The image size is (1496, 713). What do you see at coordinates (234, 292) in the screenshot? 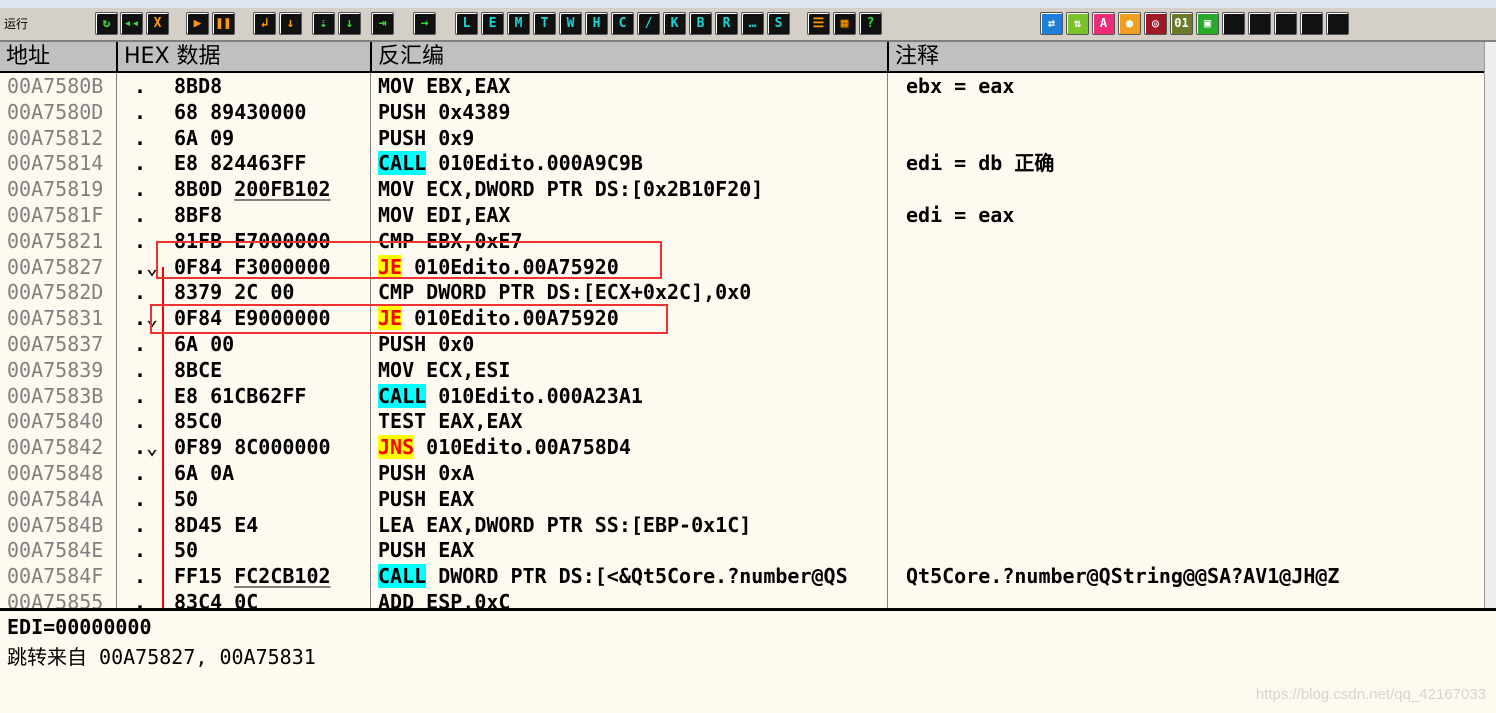
I see `hex-cell: 8379 2C 00` at bounding box center [234, 292].